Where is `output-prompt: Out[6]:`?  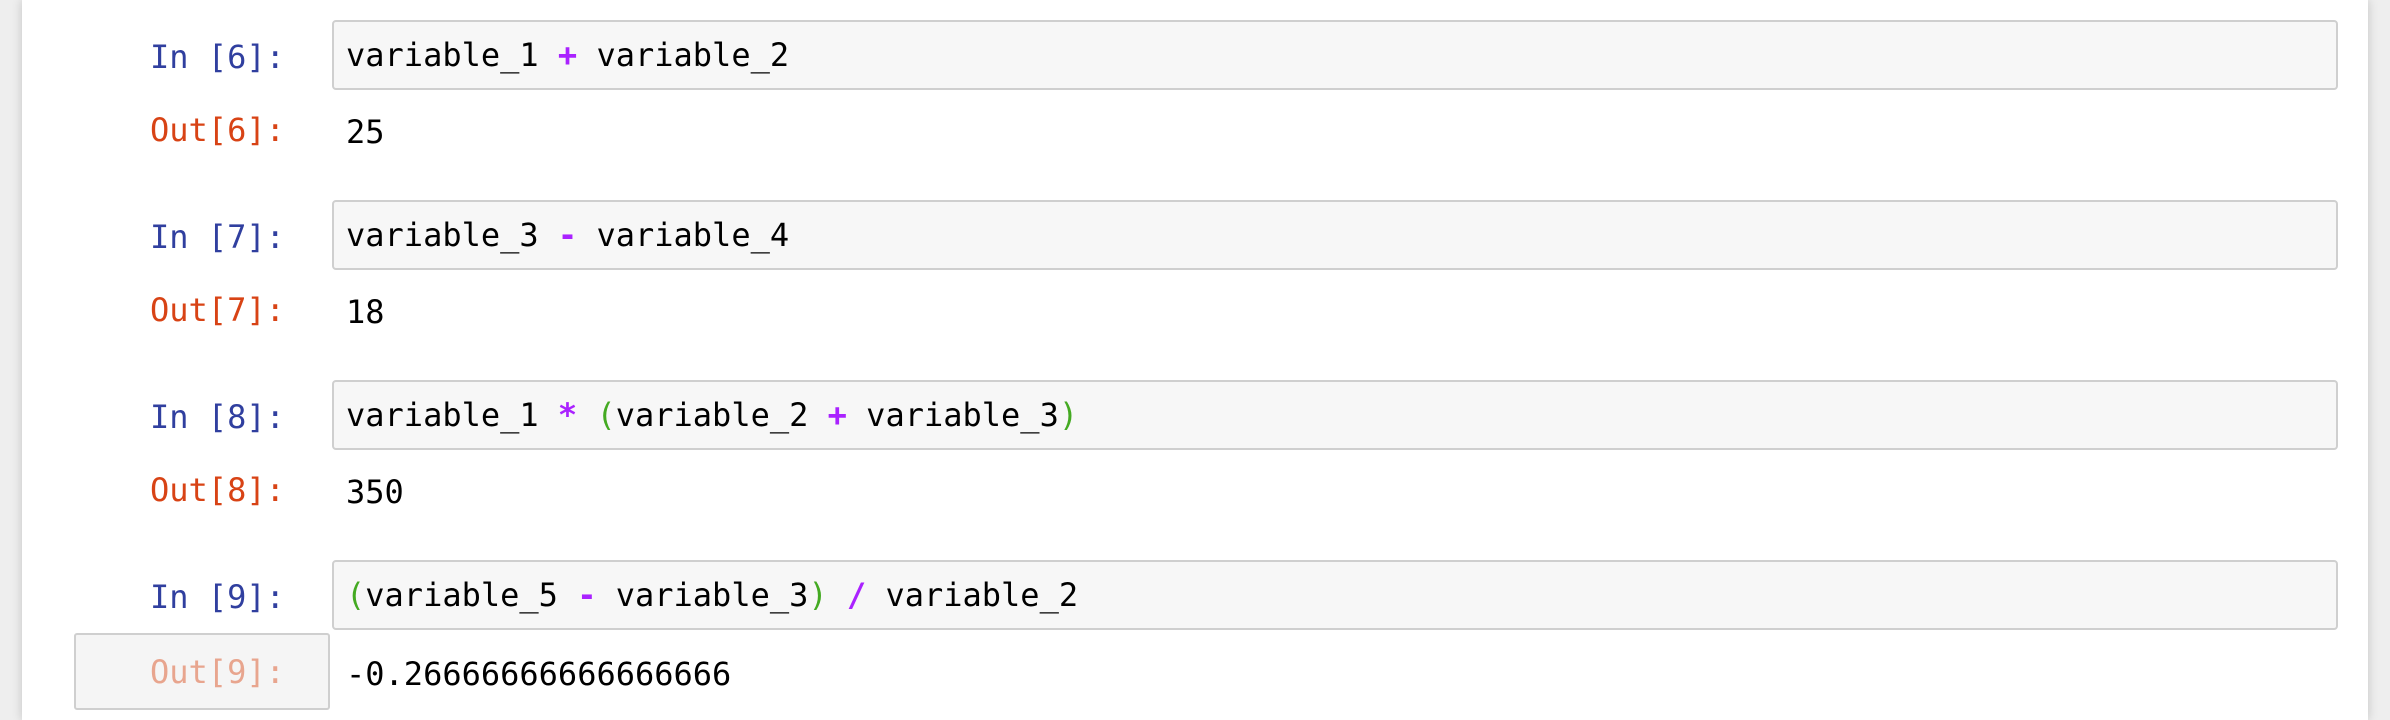
output-prompt: Out[6]: is located at coordinates (217, 130).